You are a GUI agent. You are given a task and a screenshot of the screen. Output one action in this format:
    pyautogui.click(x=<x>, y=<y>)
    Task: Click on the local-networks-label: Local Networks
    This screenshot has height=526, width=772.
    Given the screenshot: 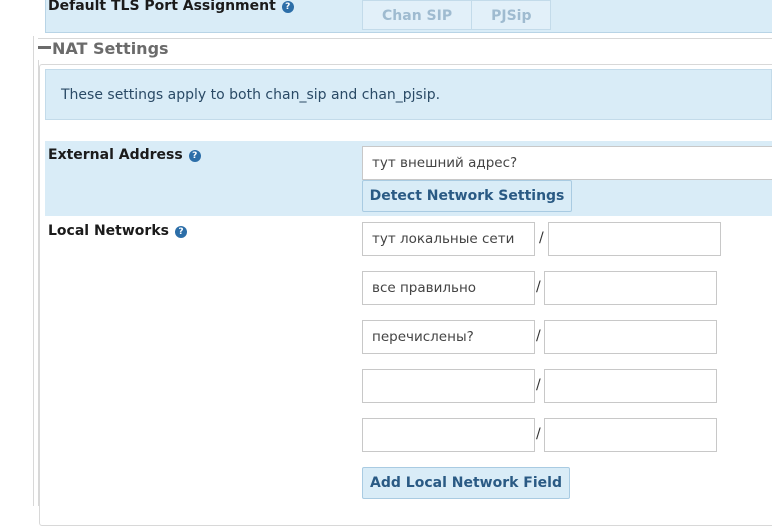 What is the action you would take?
    pyautogui.click(x=108, y=231)
    